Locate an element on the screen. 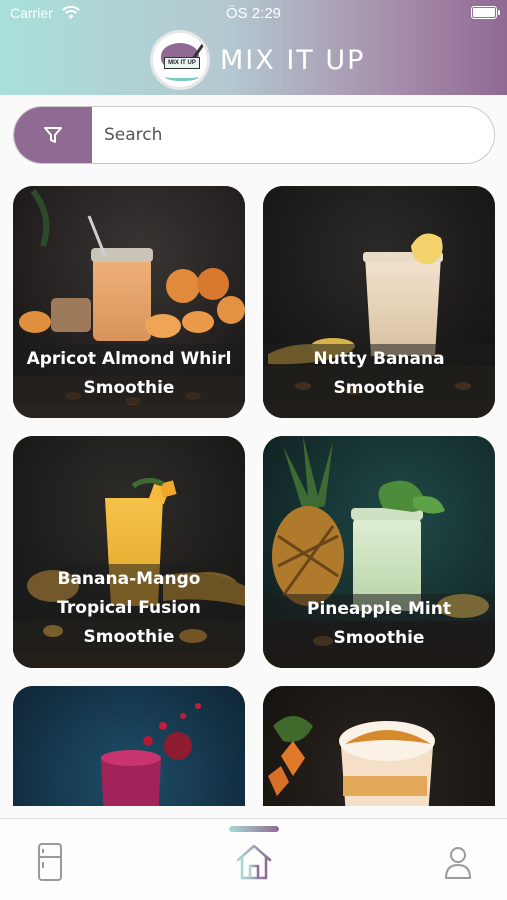  caramel-smoothie-image is located at coordinates (379, 746).